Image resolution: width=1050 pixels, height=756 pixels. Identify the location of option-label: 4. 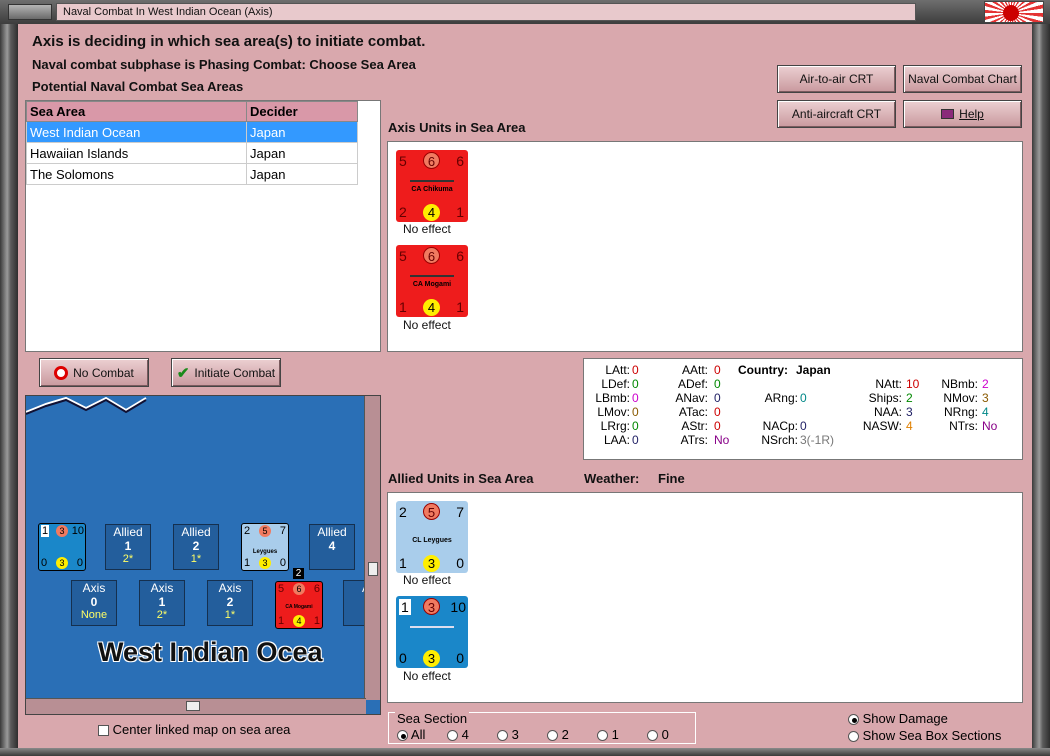
(465, 734).